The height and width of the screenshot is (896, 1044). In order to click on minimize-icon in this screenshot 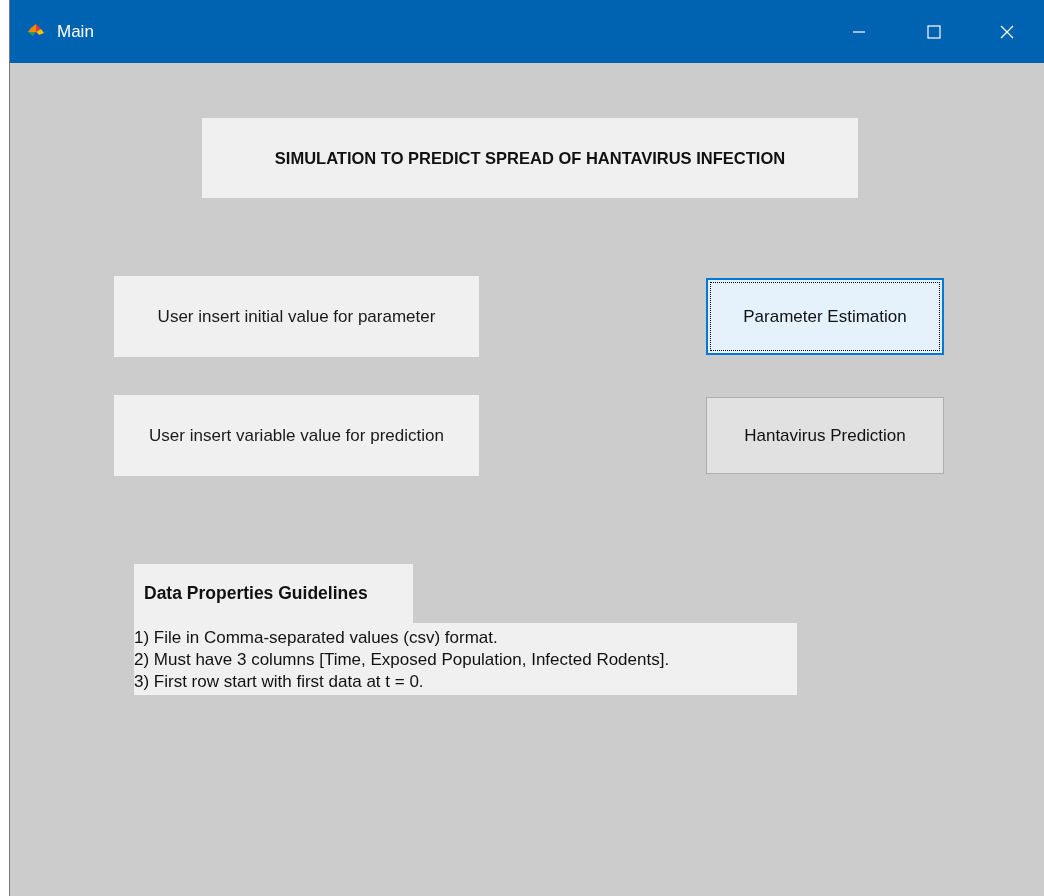, I will do `click(858, 31)`.